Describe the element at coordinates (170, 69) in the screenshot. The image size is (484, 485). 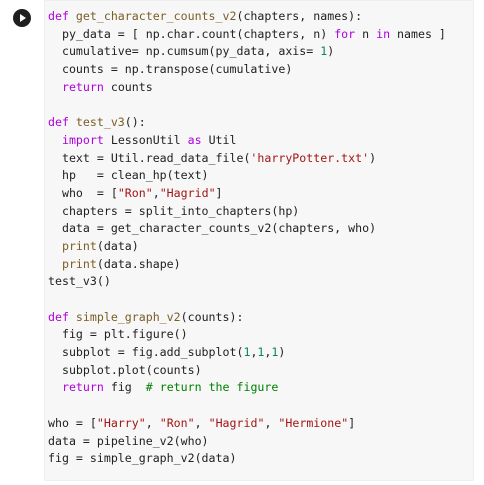
I see `code-token: counts = np.transpose(cumulative)` at that location.